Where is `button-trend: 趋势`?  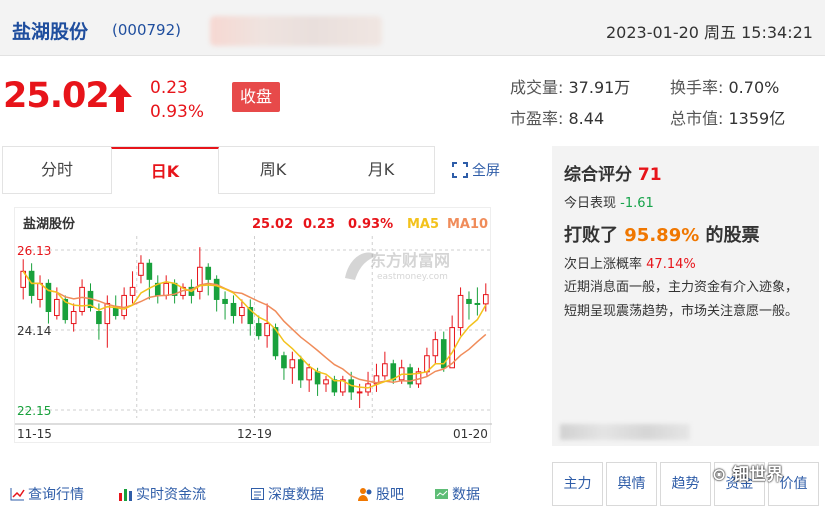 button-trend: 趋势 is located at coordinates (685, 484).